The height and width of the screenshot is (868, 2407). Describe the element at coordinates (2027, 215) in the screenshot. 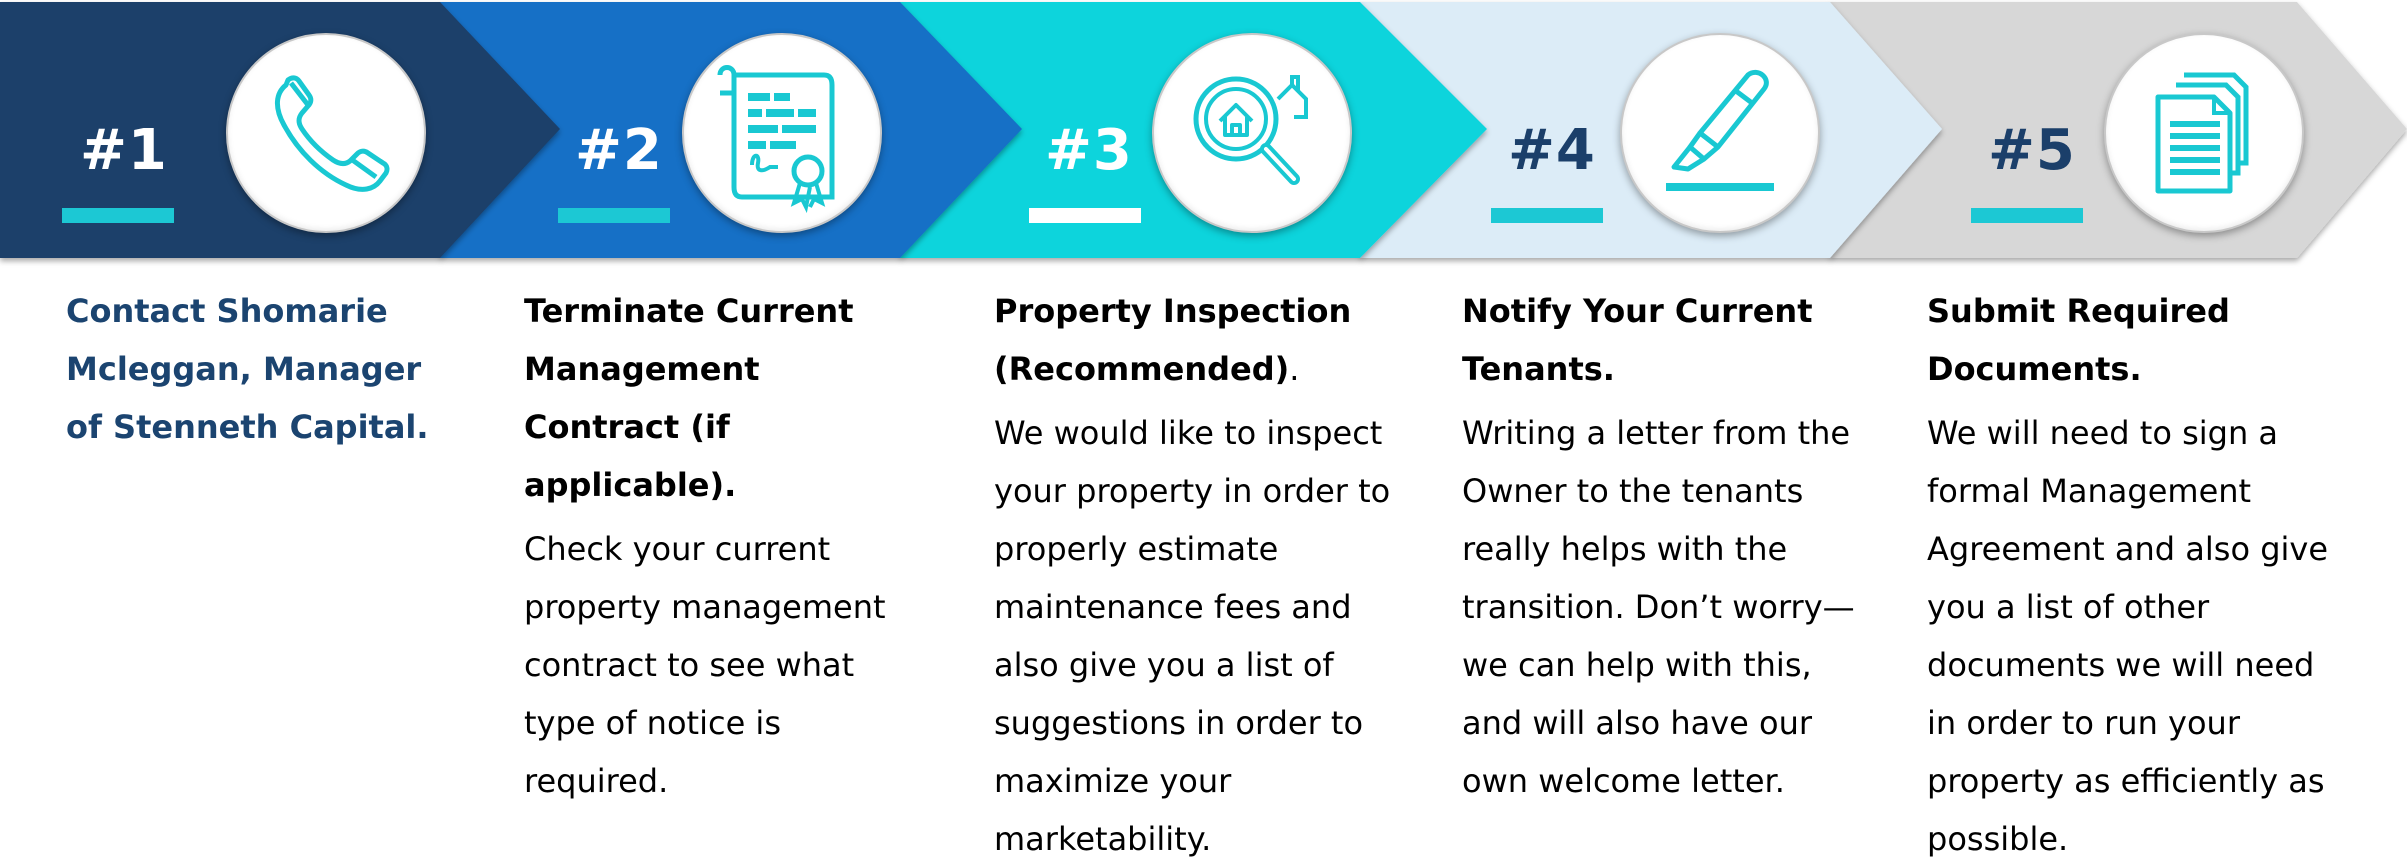

I see `step-5-underline` at that location.